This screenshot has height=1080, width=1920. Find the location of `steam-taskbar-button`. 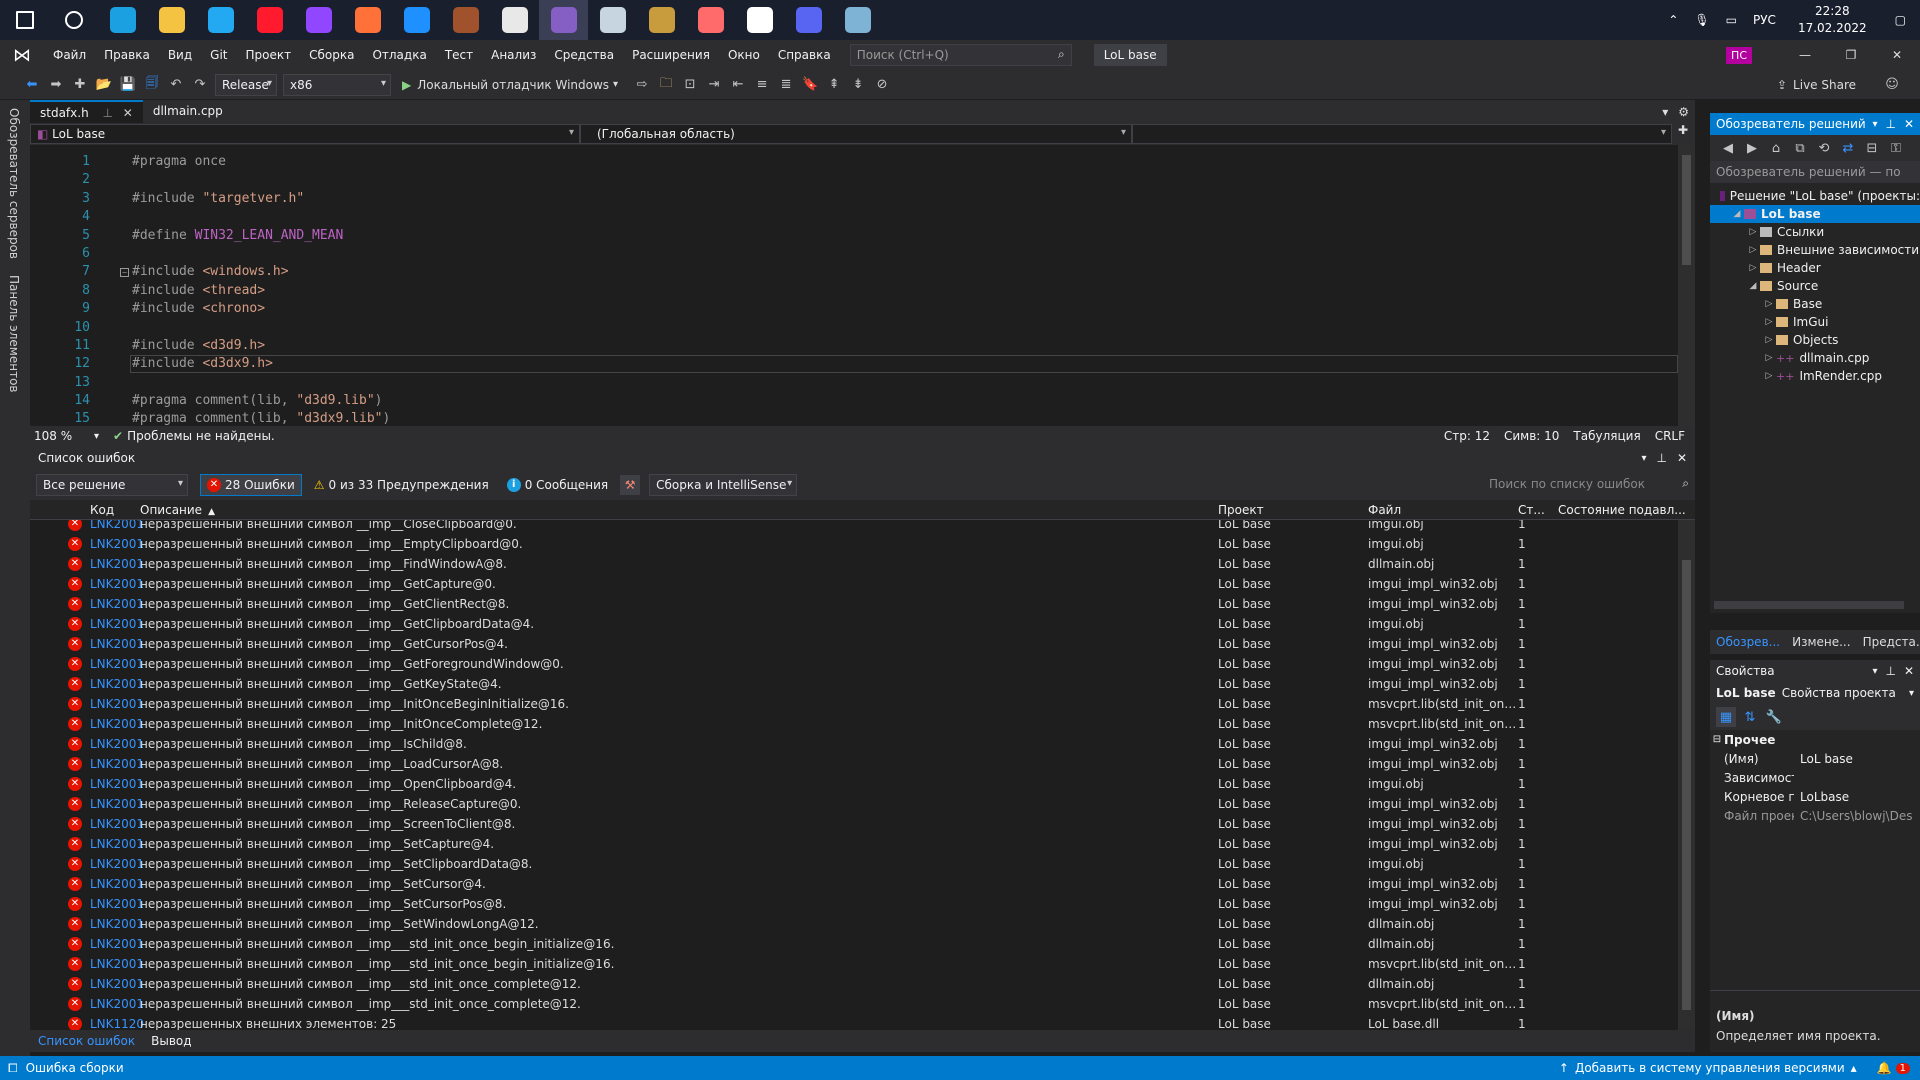

steam-taskbar-button is located at coordinates (612, 20).